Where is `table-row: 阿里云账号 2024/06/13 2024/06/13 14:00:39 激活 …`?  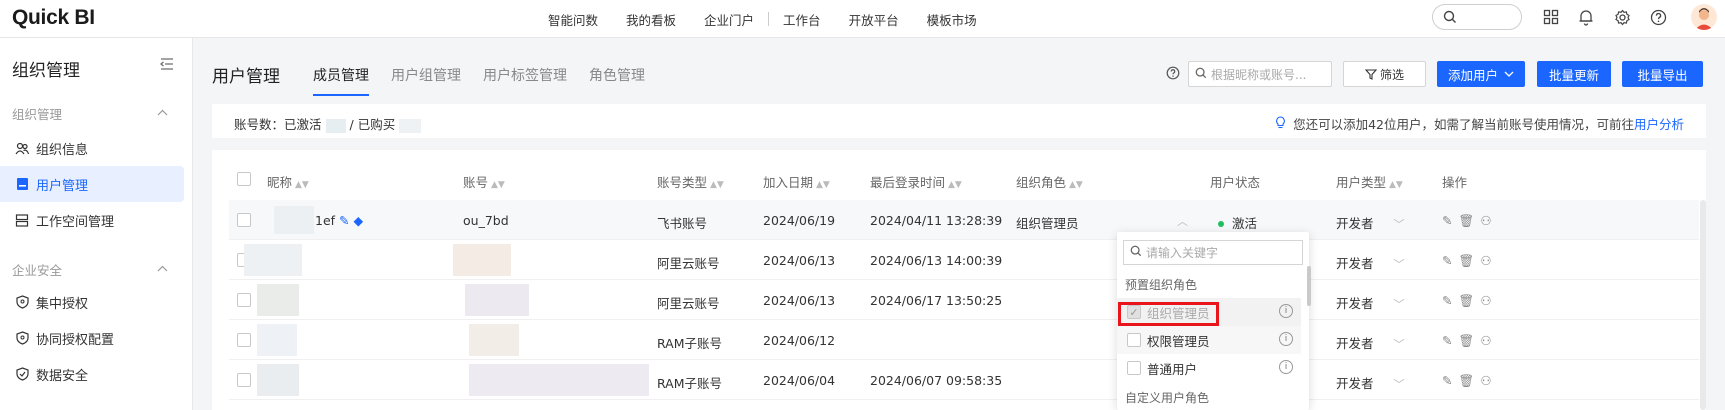 table-row: 阿里云账号 2024/06/13 2024/06/13 14:00:39 激活 … is located at coordinates (964, 260).